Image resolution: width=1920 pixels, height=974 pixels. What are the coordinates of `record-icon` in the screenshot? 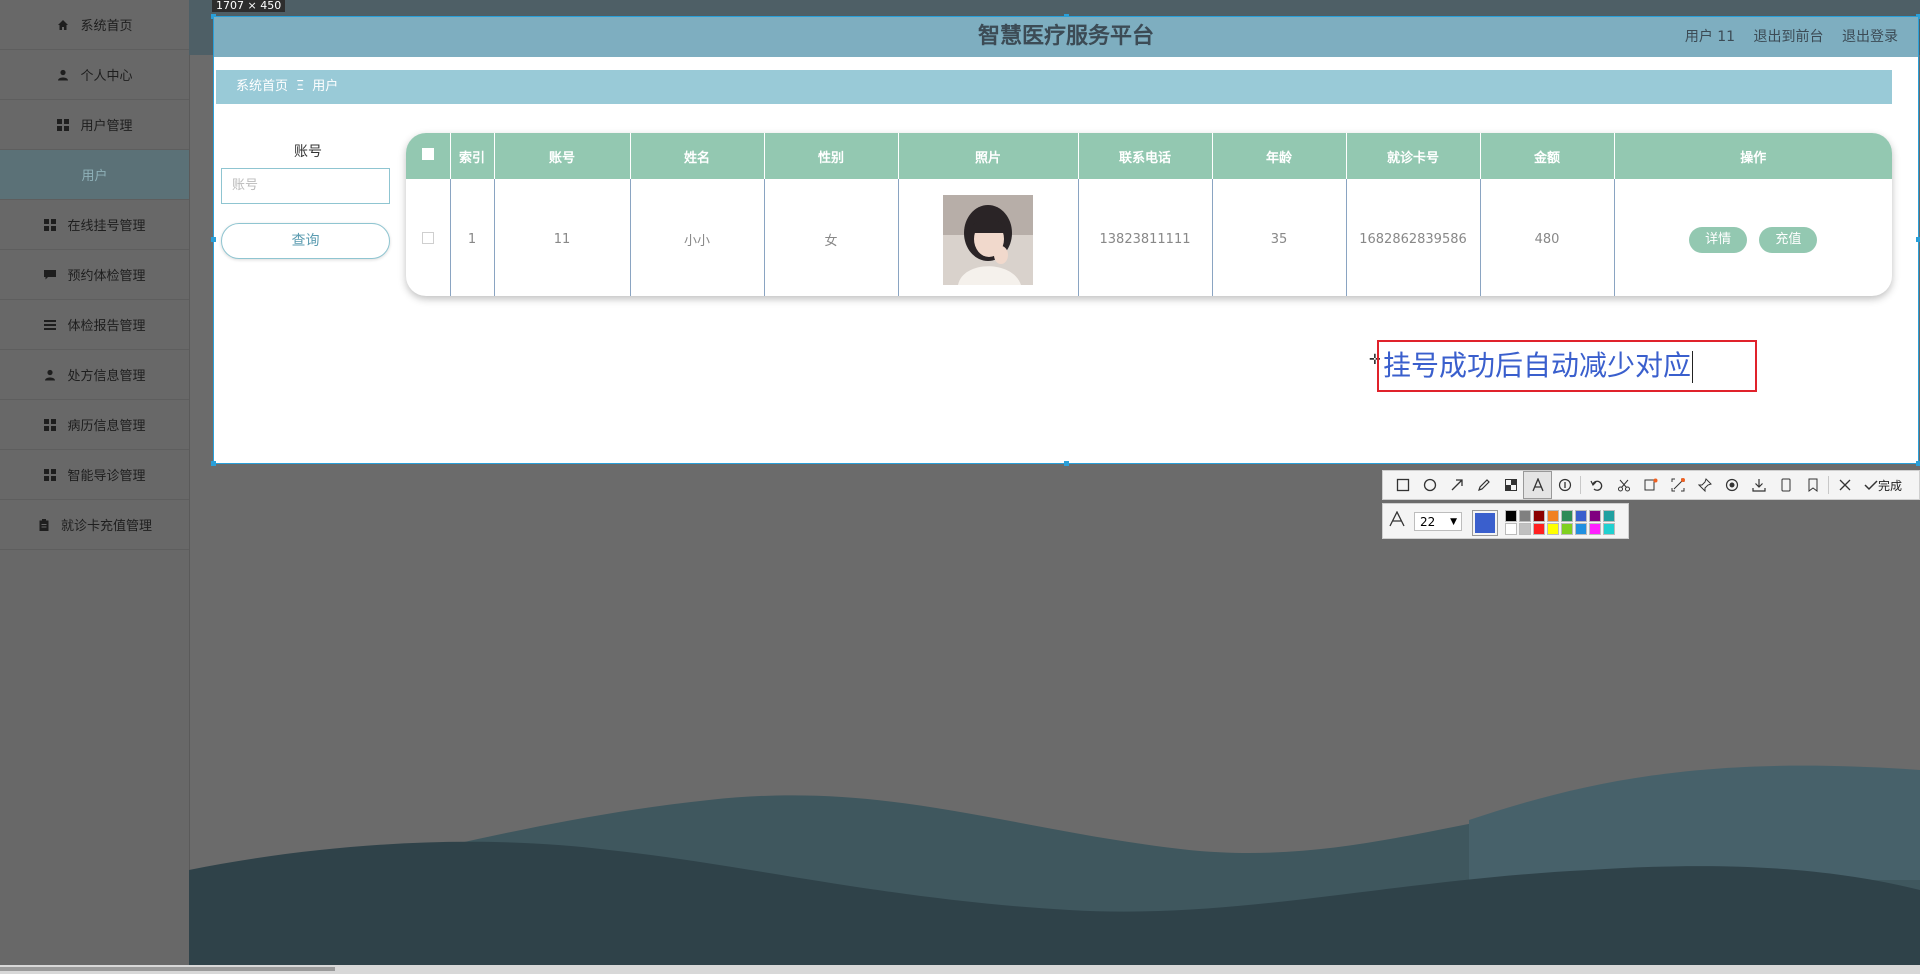 It's located at (1731, 485).